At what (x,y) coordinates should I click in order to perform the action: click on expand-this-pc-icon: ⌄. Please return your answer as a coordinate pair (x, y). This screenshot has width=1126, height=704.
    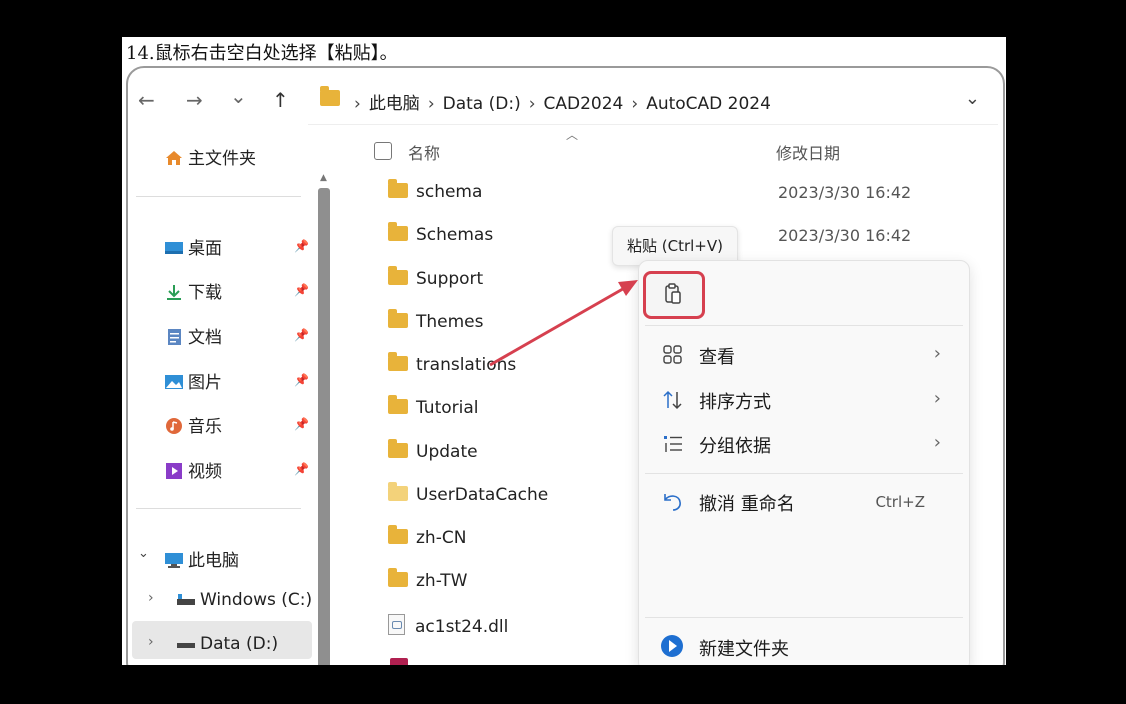
    Looking at the image, I should click on (143, 553).